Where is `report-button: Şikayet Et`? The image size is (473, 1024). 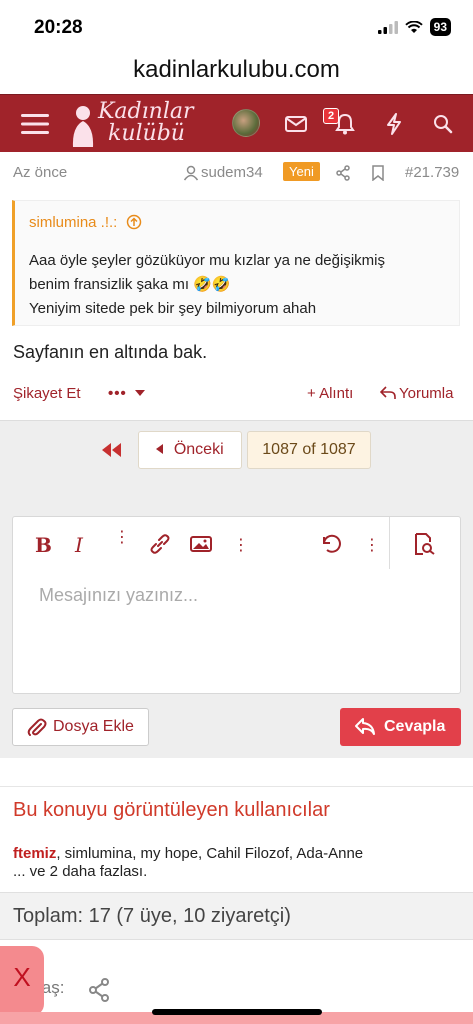 report-button: Şikayet Et is located at coordinates (47, 393).